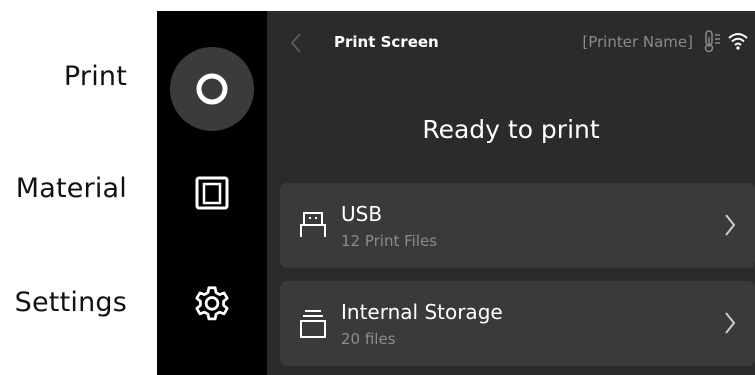 The height and width of the screenshot is (375, 755). Describe the element at coordinates (511, 129) in the screenshot. I see `status-heading: Ready to print` at that location.